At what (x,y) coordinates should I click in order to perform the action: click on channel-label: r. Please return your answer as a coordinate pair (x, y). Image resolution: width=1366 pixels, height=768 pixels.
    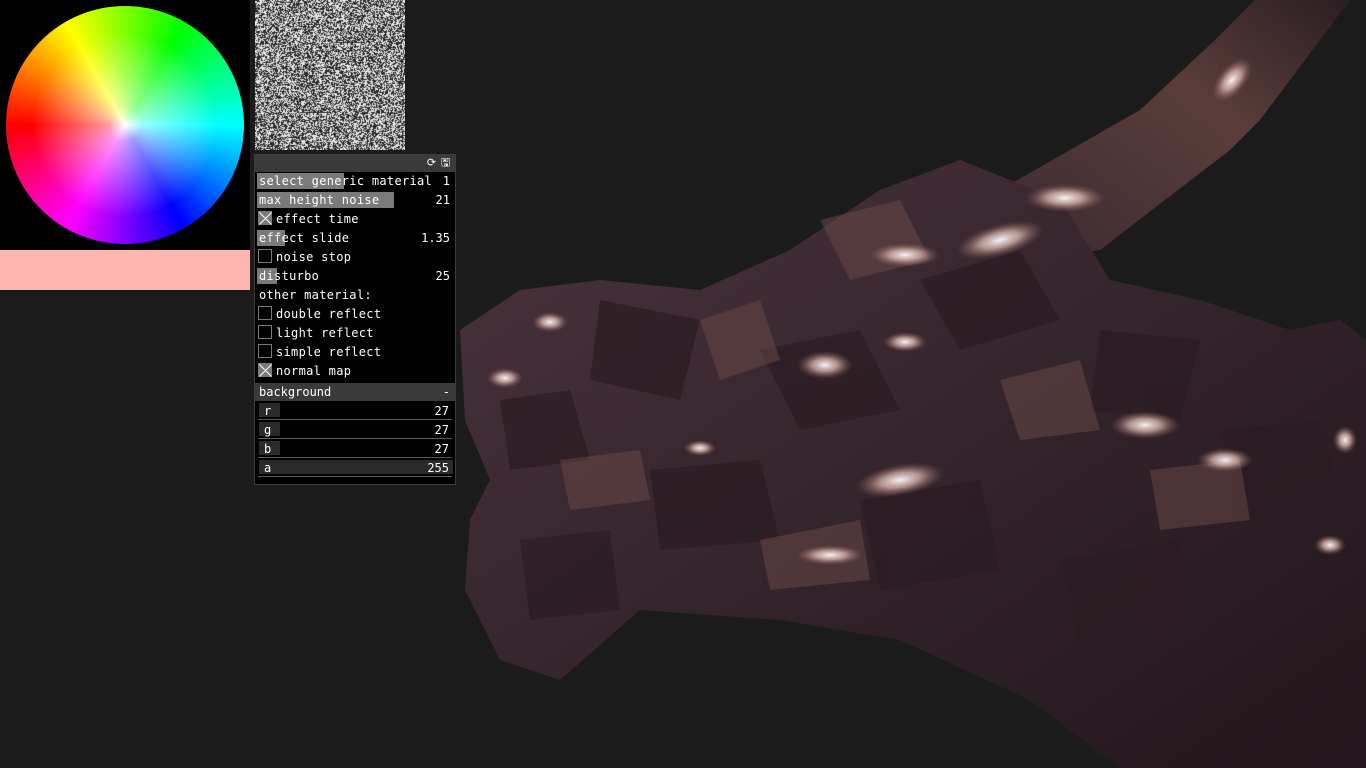
    Looking at the image, I should click on (268, 411).